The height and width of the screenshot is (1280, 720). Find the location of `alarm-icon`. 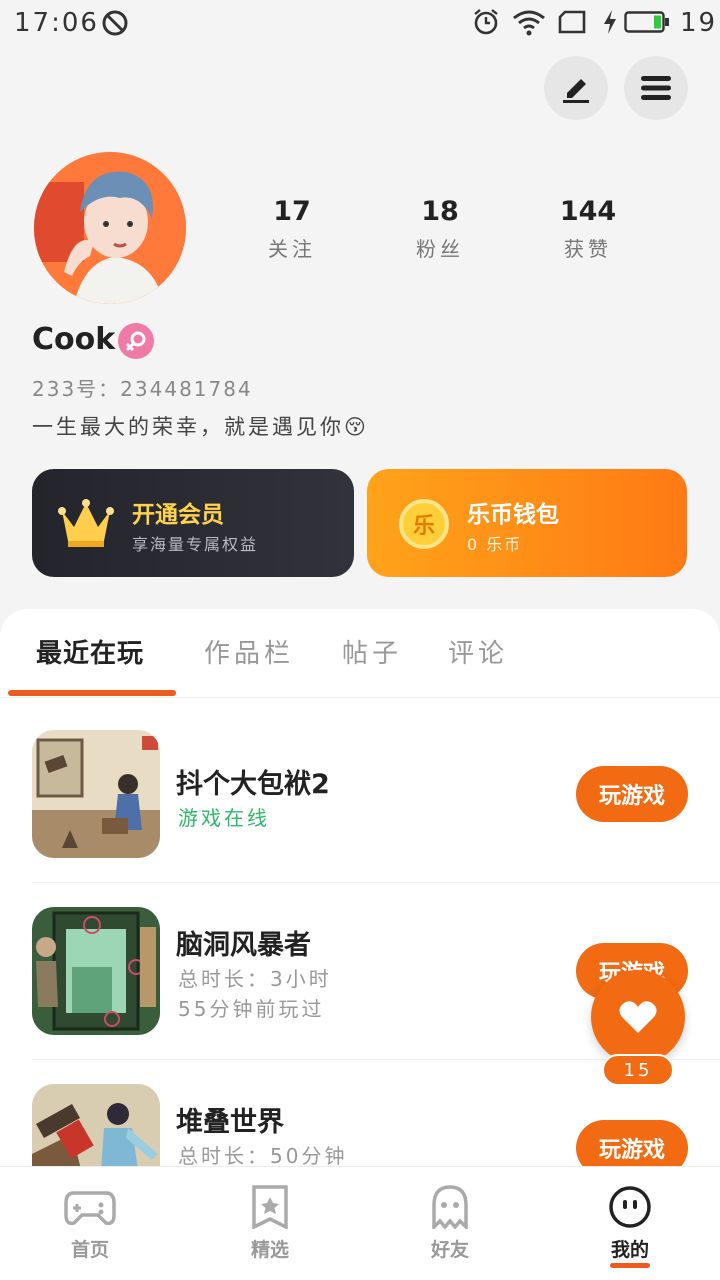

alarm-icon is located at coordinates (486, 22).